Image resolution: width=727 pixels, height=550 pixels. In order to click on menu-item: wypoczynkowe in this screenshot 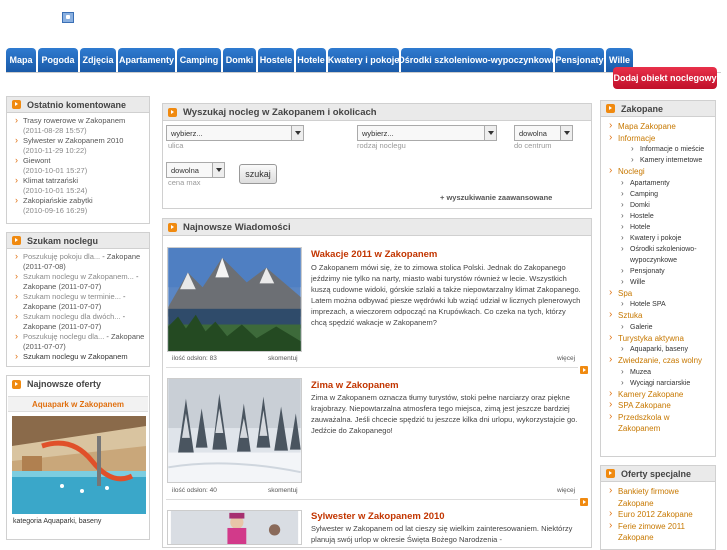, I will do `click(667, 260)`.